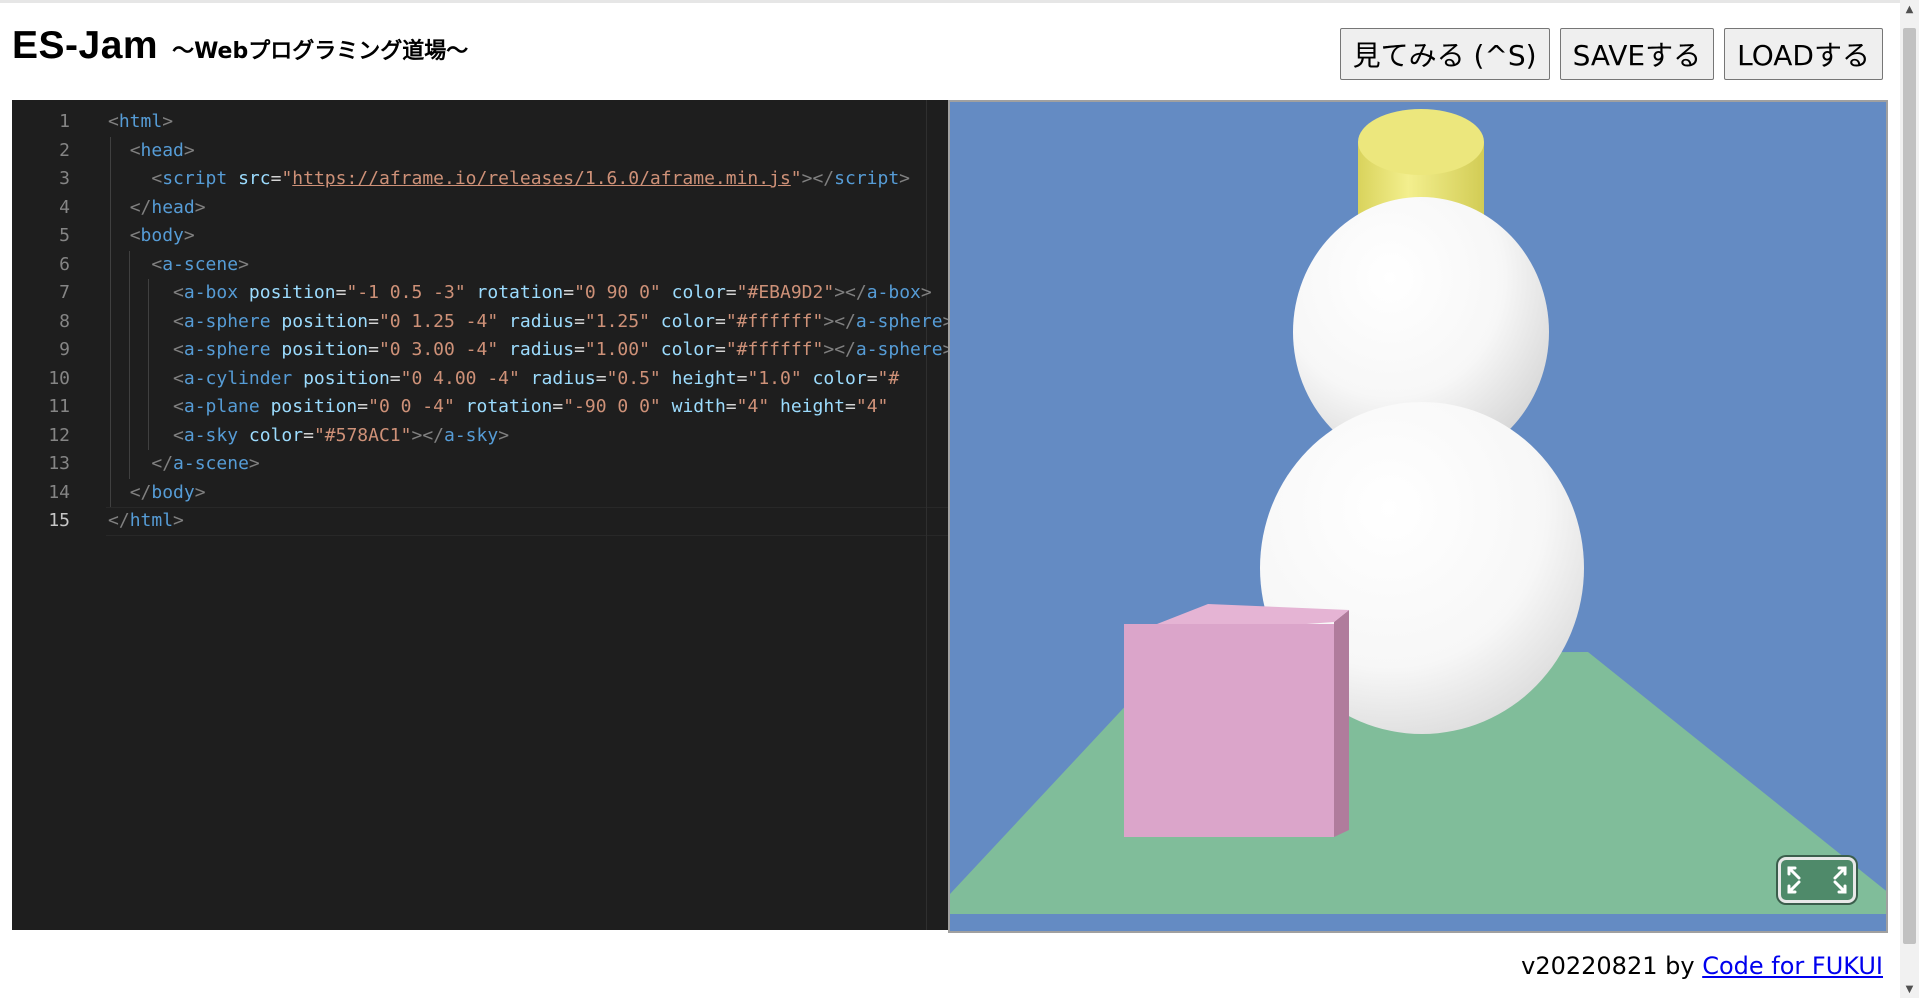 This screenshot has width=1919, height=998. I want to click on line-number: 11, so click(59, 406).